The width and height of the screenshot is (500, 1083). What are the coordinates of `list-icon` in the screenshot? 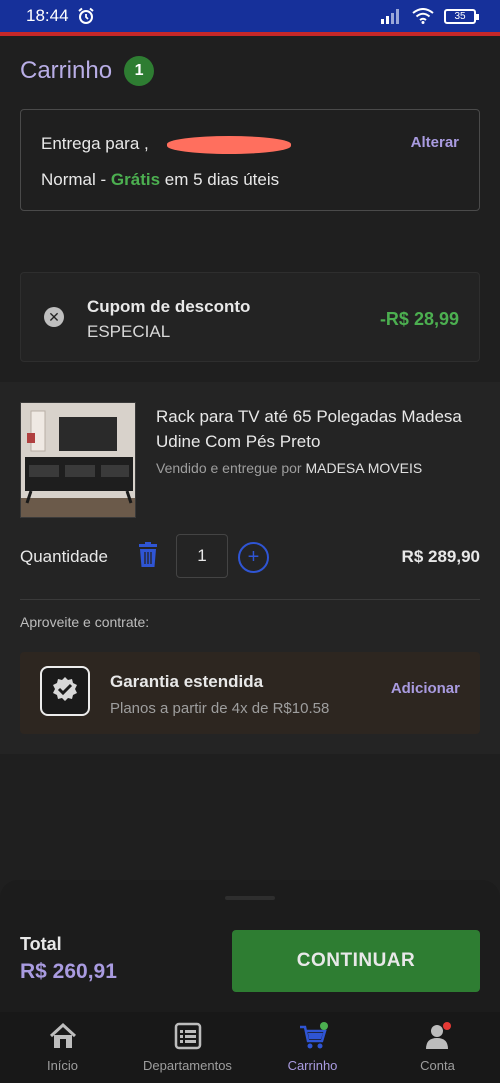 It's located at (187, 1036).